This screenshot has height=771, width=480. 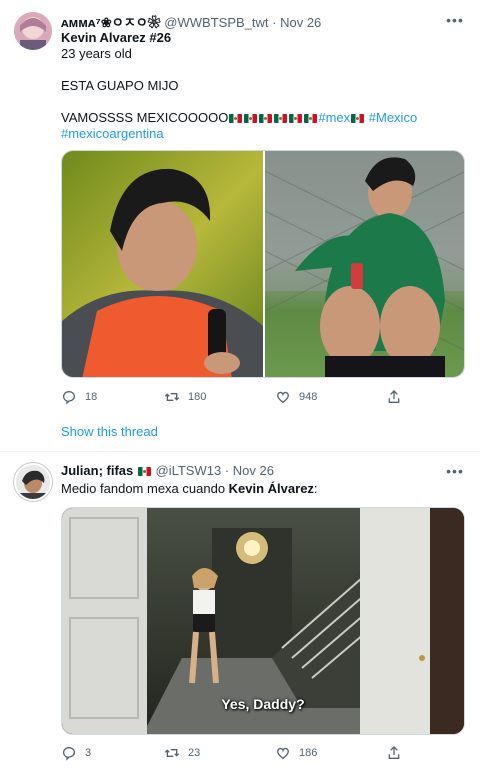 What do you see at coordinates (189, 470) in the screenshot?
I see `author-handle: @iLTSW13` at bounding box center [189, 470].